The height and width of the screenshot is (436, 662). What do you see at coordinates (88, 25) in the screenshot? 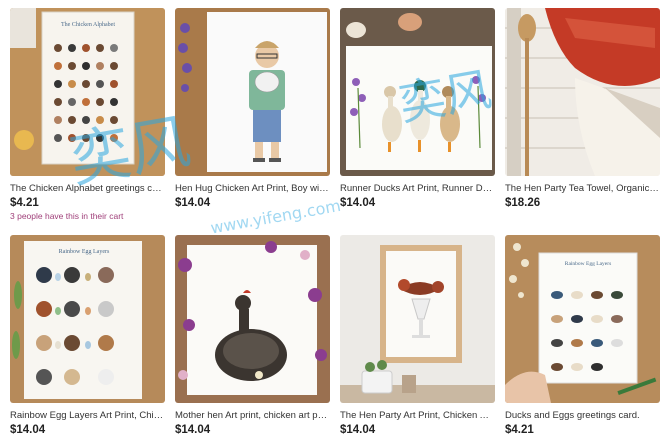
I see `card-title-text: The Chicken Alphabet` at bounding box center [88, 25].